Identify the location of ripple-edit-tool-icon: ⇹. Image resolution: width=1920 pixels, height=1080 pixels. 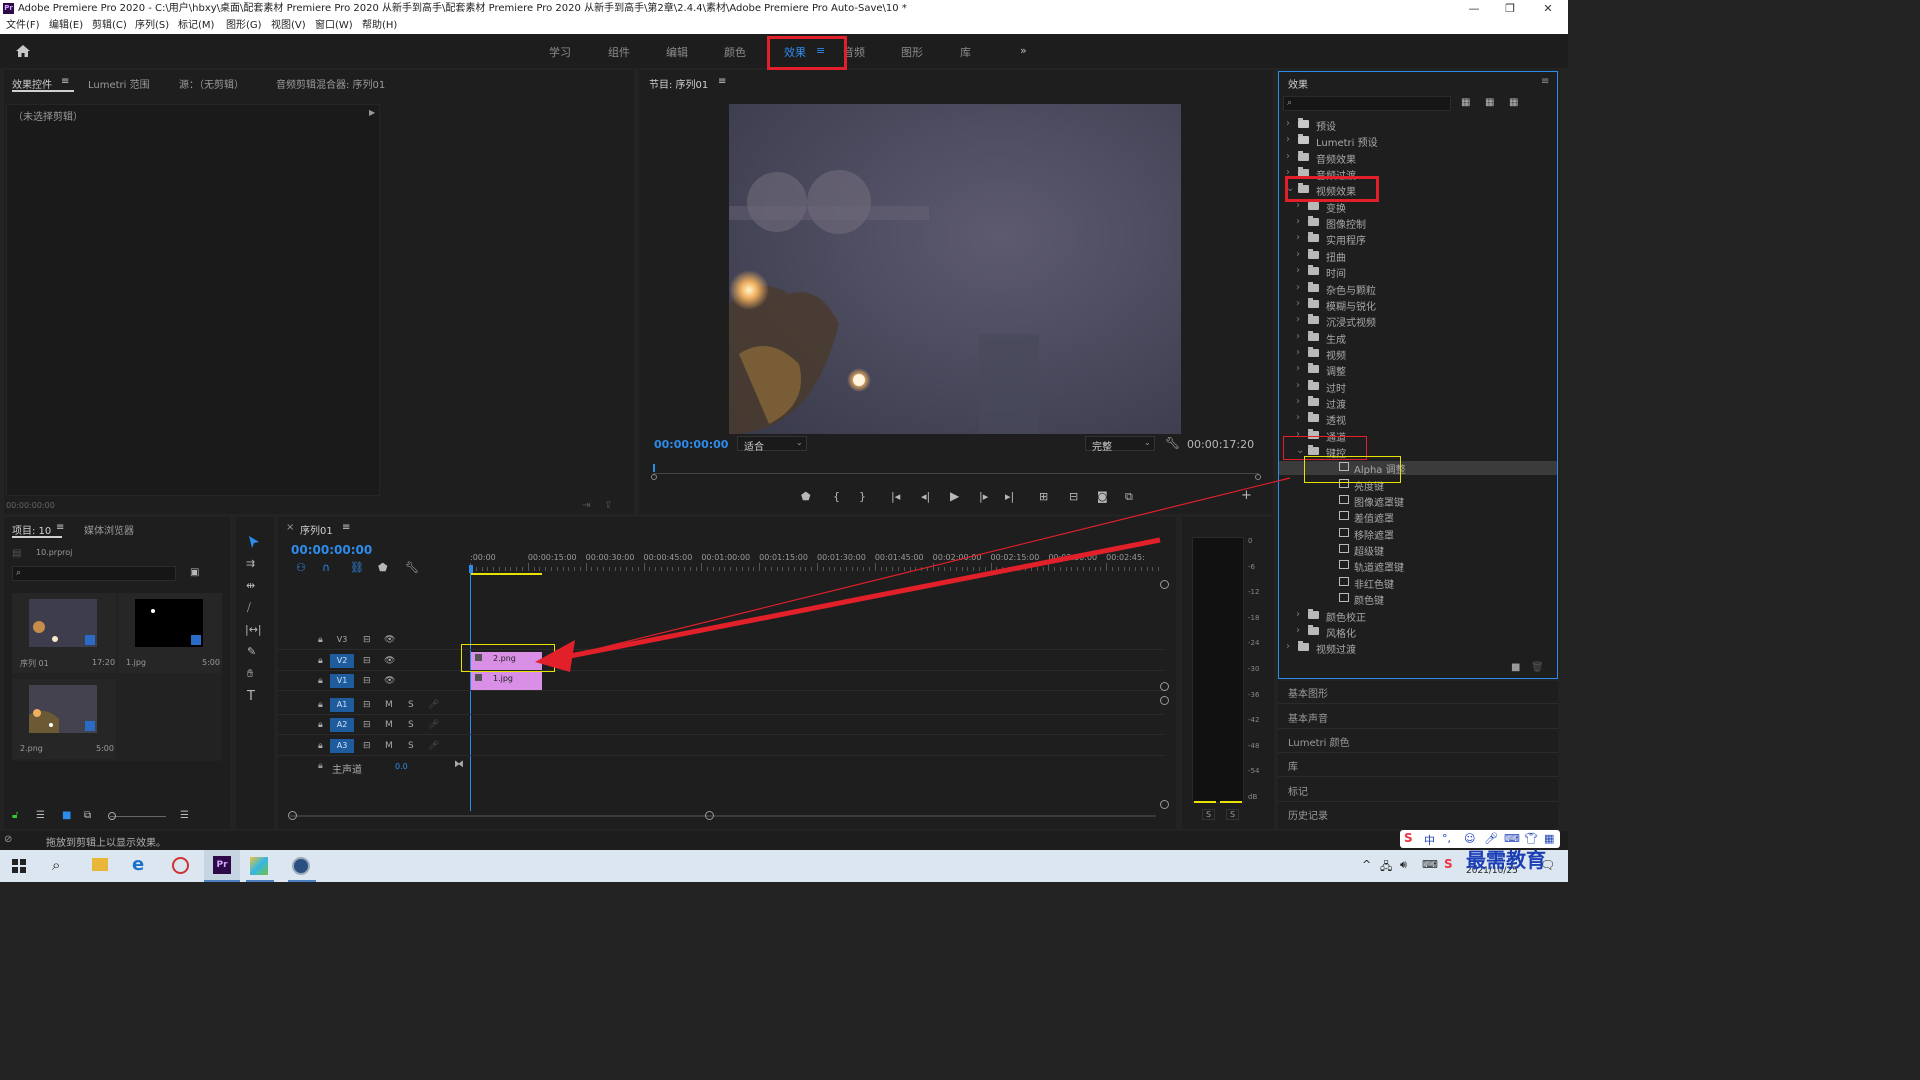
(250, 585).